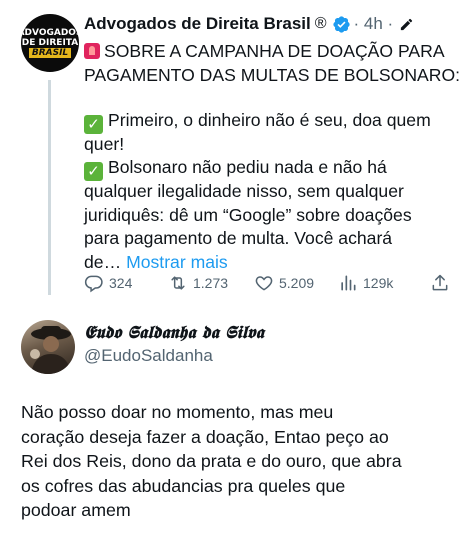 The width and height of the screenshot is (474, 544). I want to click on reply-author-handle: @EudoSaldanha, so click(148, 356).